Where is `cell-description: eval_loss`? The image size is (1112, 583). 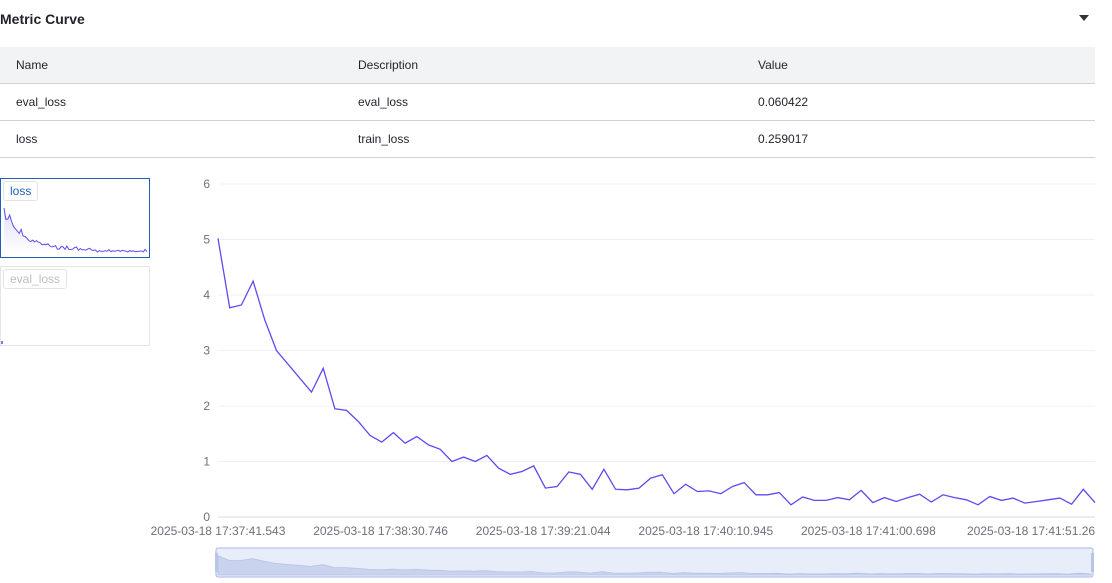
cell-description: eval_loss is located at coordinates (542, 102).